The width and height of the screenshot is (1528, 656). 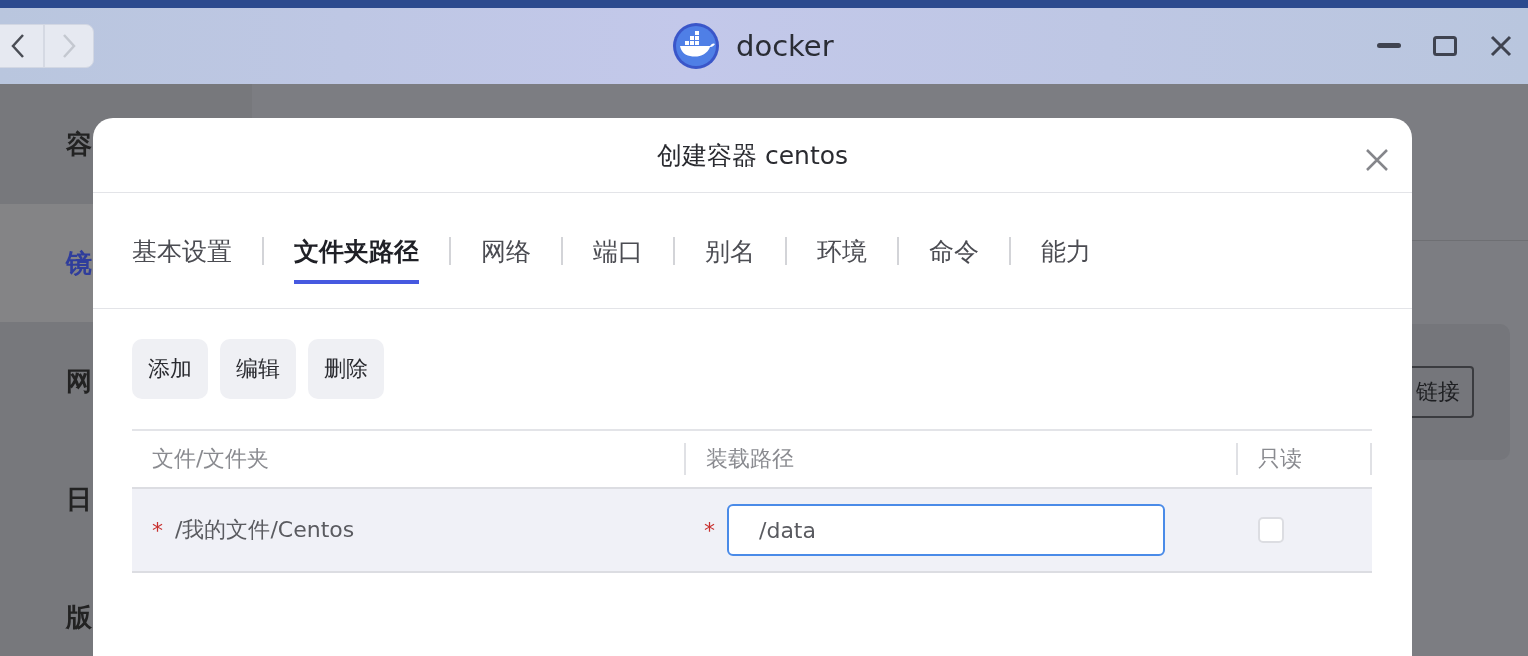 What do you see at coordinates (1389, 46) in the screenshot?
I see `minimize-icon` at bounding box center [1389, 46].